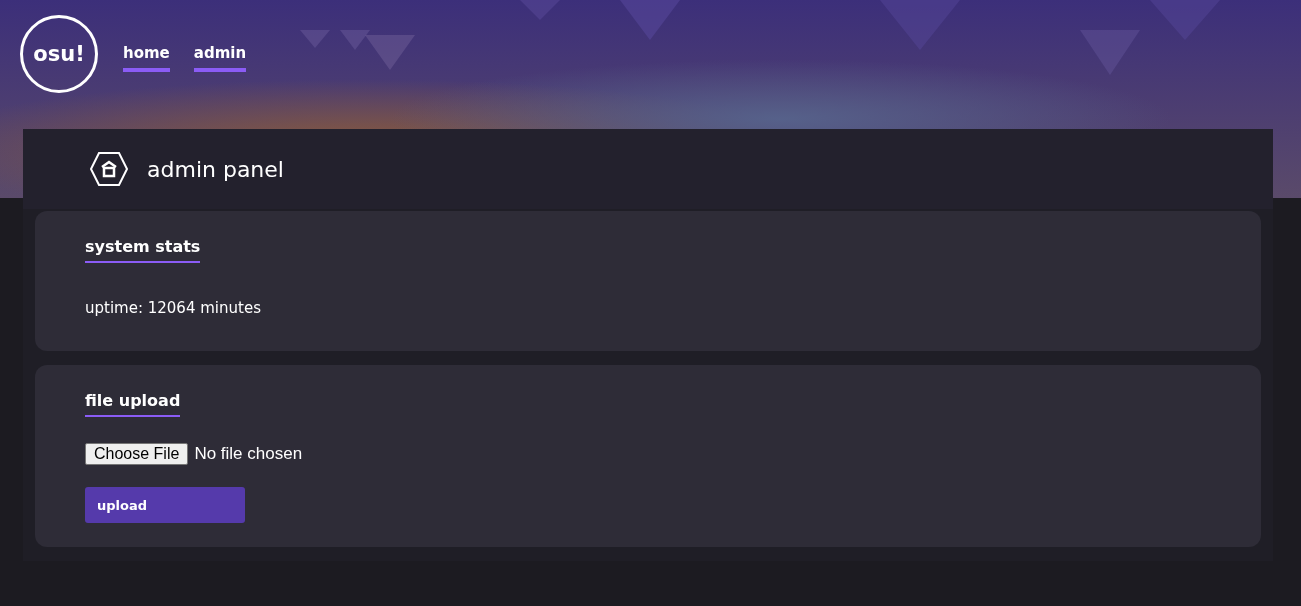 The width and height of the screenshot is (1301, 606). What do you see at coordinates (133, 404) in the screenshot?
I see `section-title: file upload` at bounding box center [133, 404].